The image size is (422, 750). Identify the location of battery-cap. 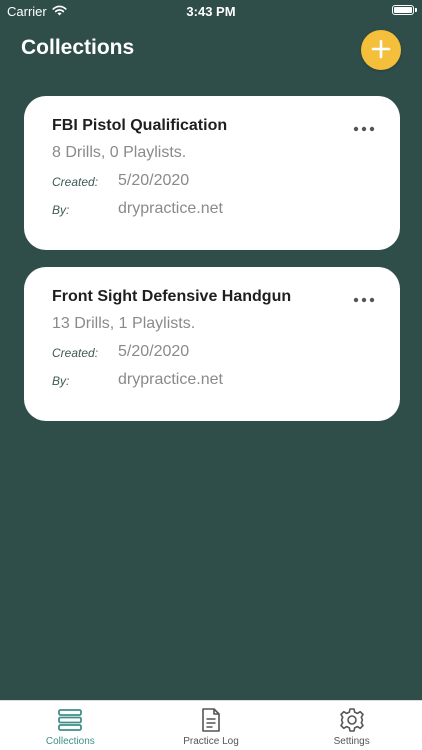
(416, 10).